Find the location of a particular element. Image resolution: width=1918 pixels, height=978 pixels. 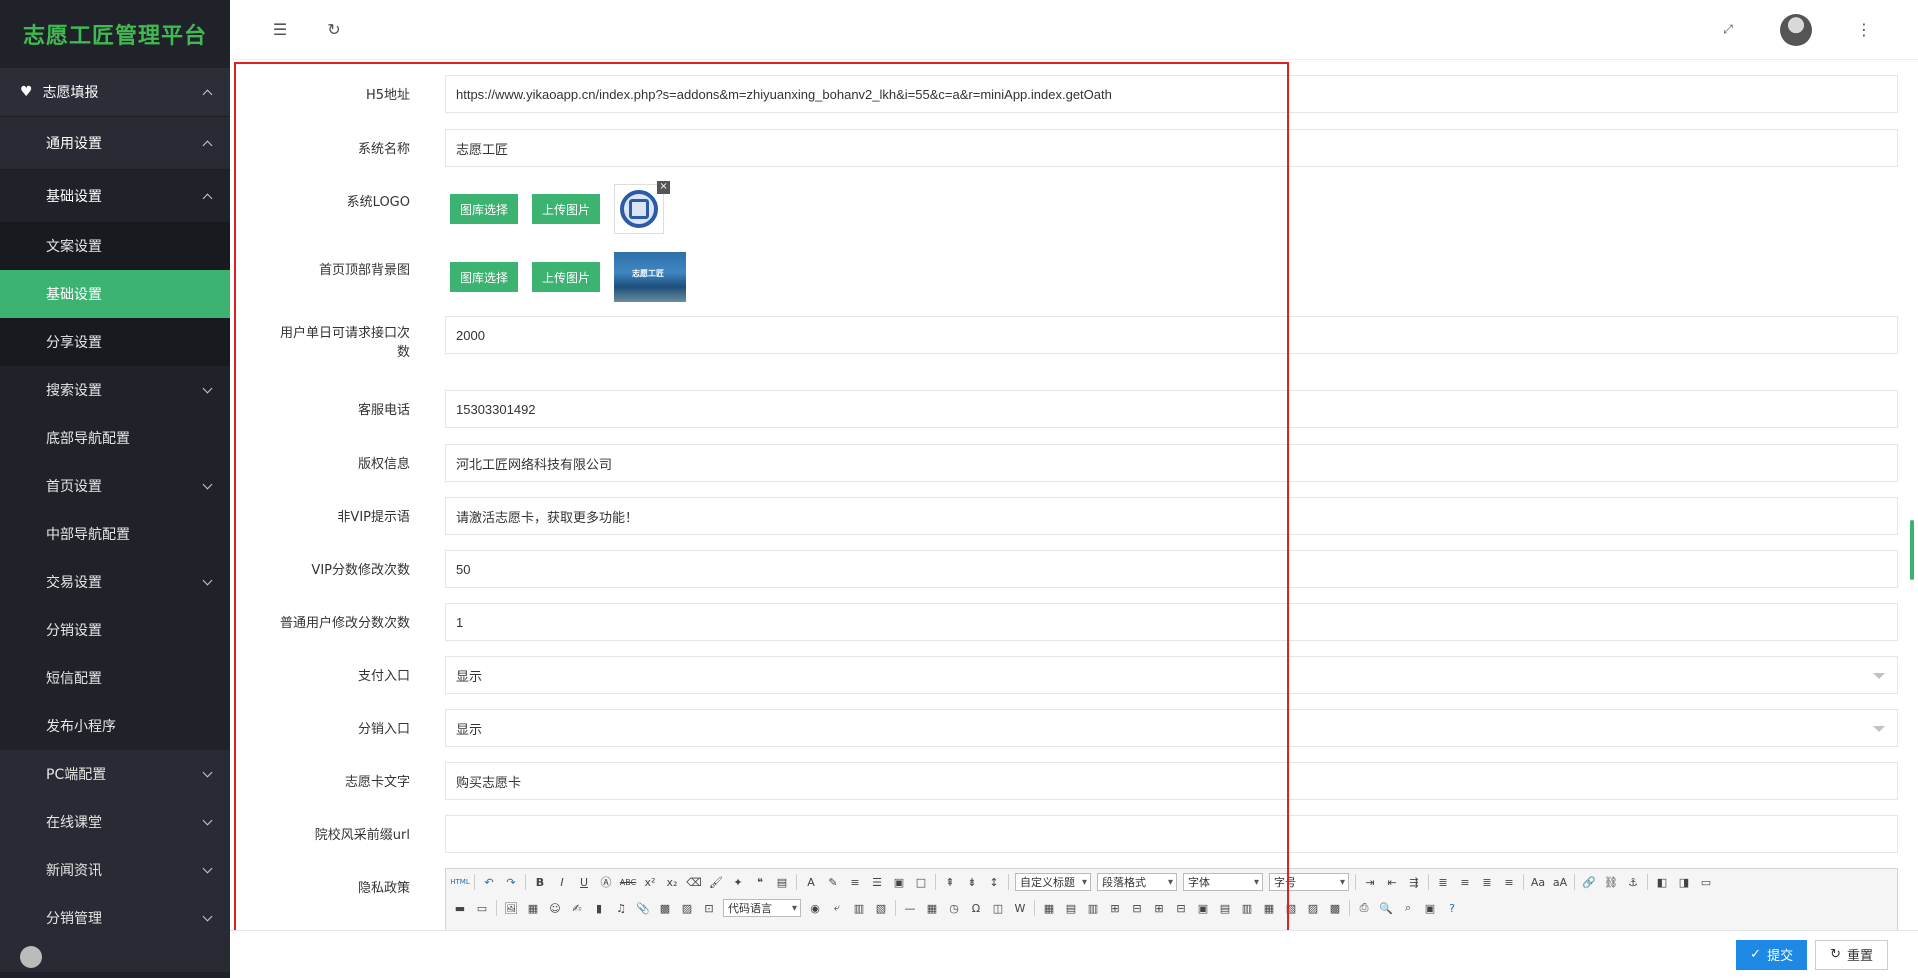

sidebar-item-home-settings: 首页设置 is located at coordinates (115, 486).